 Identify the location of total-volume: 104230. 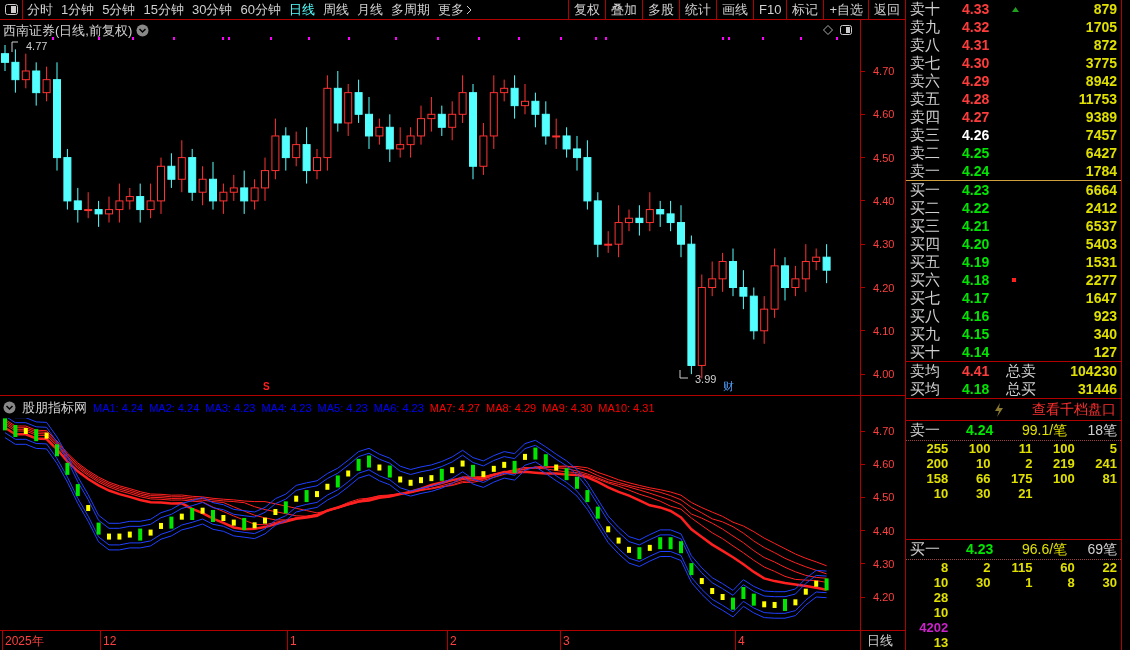
(1093, 371).